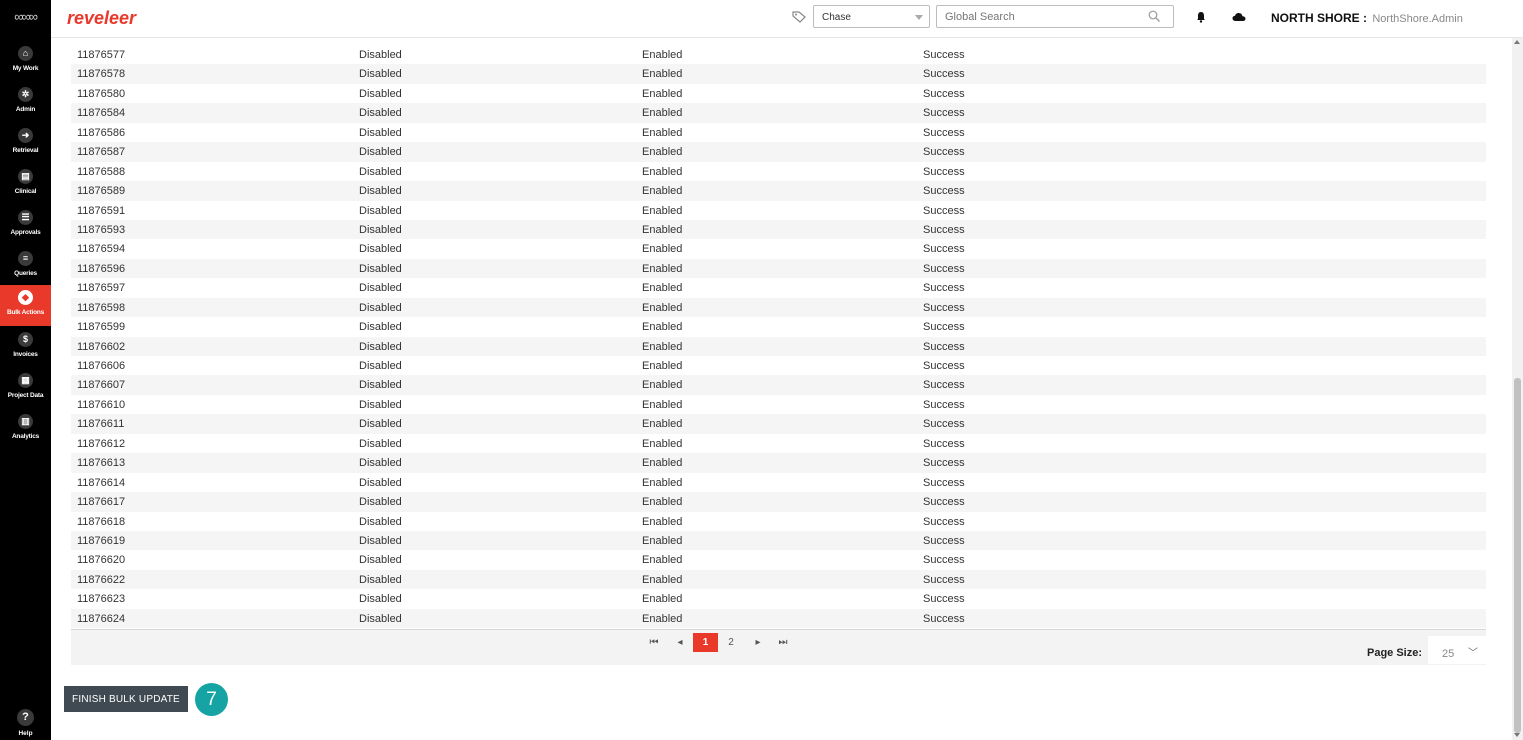 The image size is (1523, 740). I want to click on table-row: 11876613 Disabled Enabled Success, so click(778, 463).